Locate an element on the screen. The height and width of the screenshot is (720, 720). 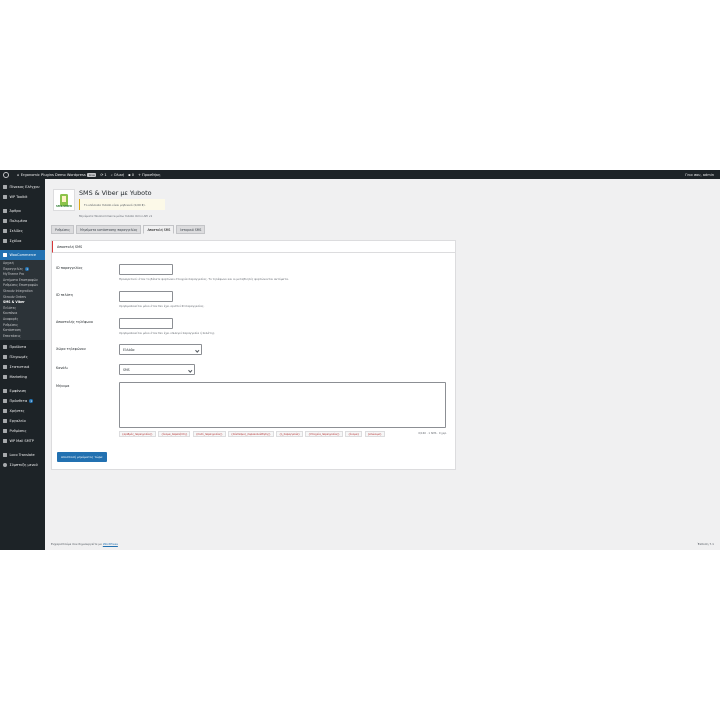
comment-icon: ▪ is located at coordinates (129, 174).